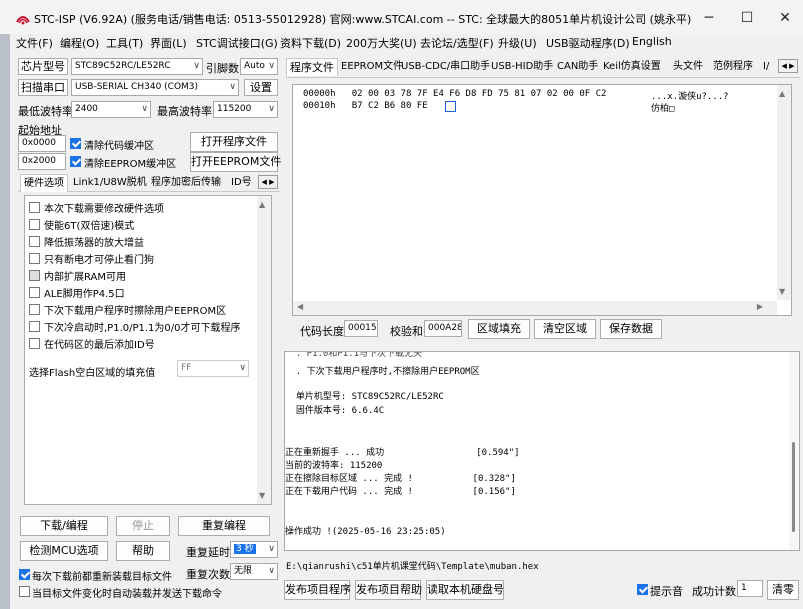 The height and width of the screenshot is (609, 803). Describe the element at coordinates (168, 43) in the screenshot. I see `menu-interface: 界面(L)` at that location.